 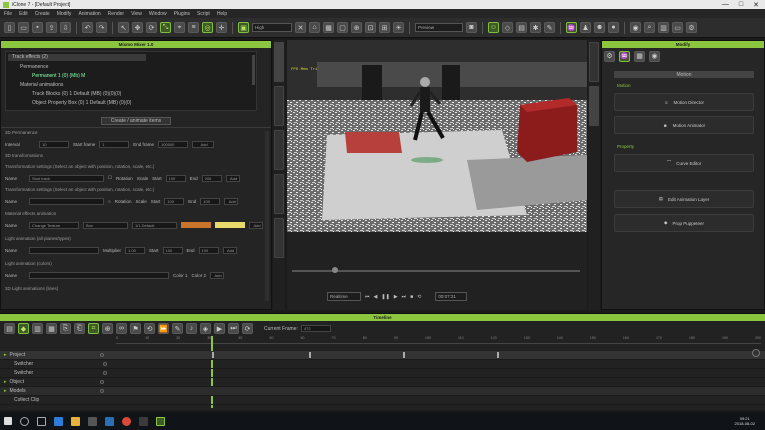 I want to click on track-row: Collect Clip, so click(x=382, y=400).